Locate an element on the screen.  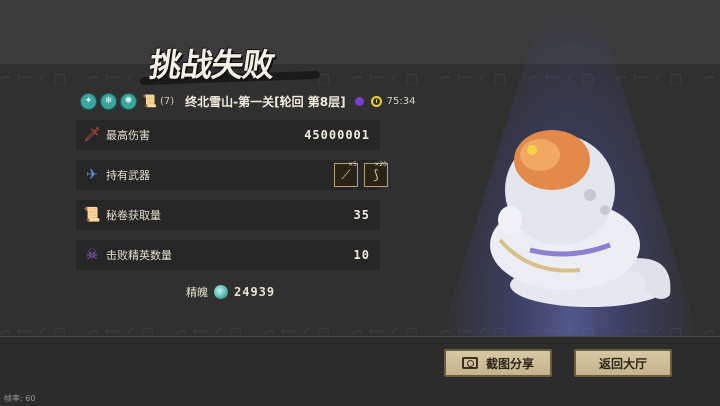
stat-label: 持有武器 is located at coordinates (128, 175).